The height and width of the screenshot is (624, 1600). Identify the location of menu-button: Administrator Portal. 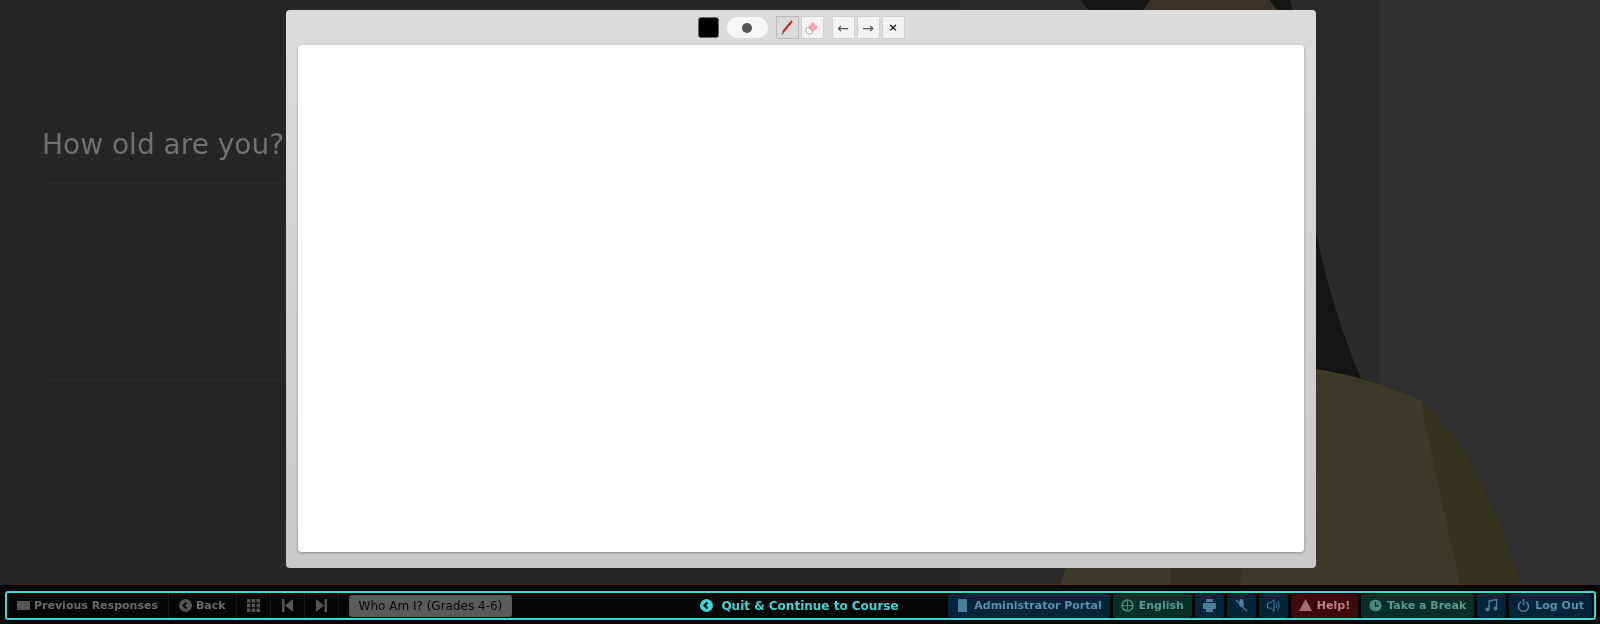
(1029, 605).